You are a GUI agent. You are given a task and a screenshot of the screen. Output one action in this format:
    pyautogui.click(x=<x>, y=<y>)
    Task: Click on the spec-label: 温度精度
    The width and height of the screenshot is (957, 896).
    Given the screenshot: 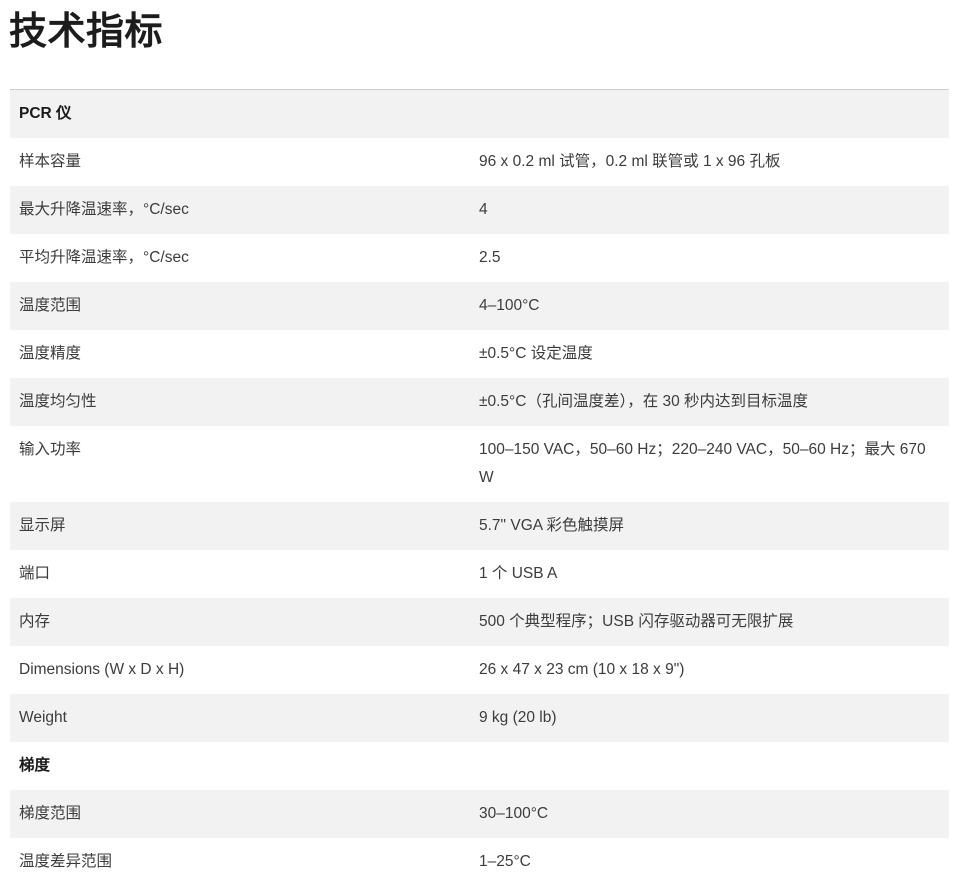 What is the action you would take?
    pyautogui.click(x=50, y=353)
    